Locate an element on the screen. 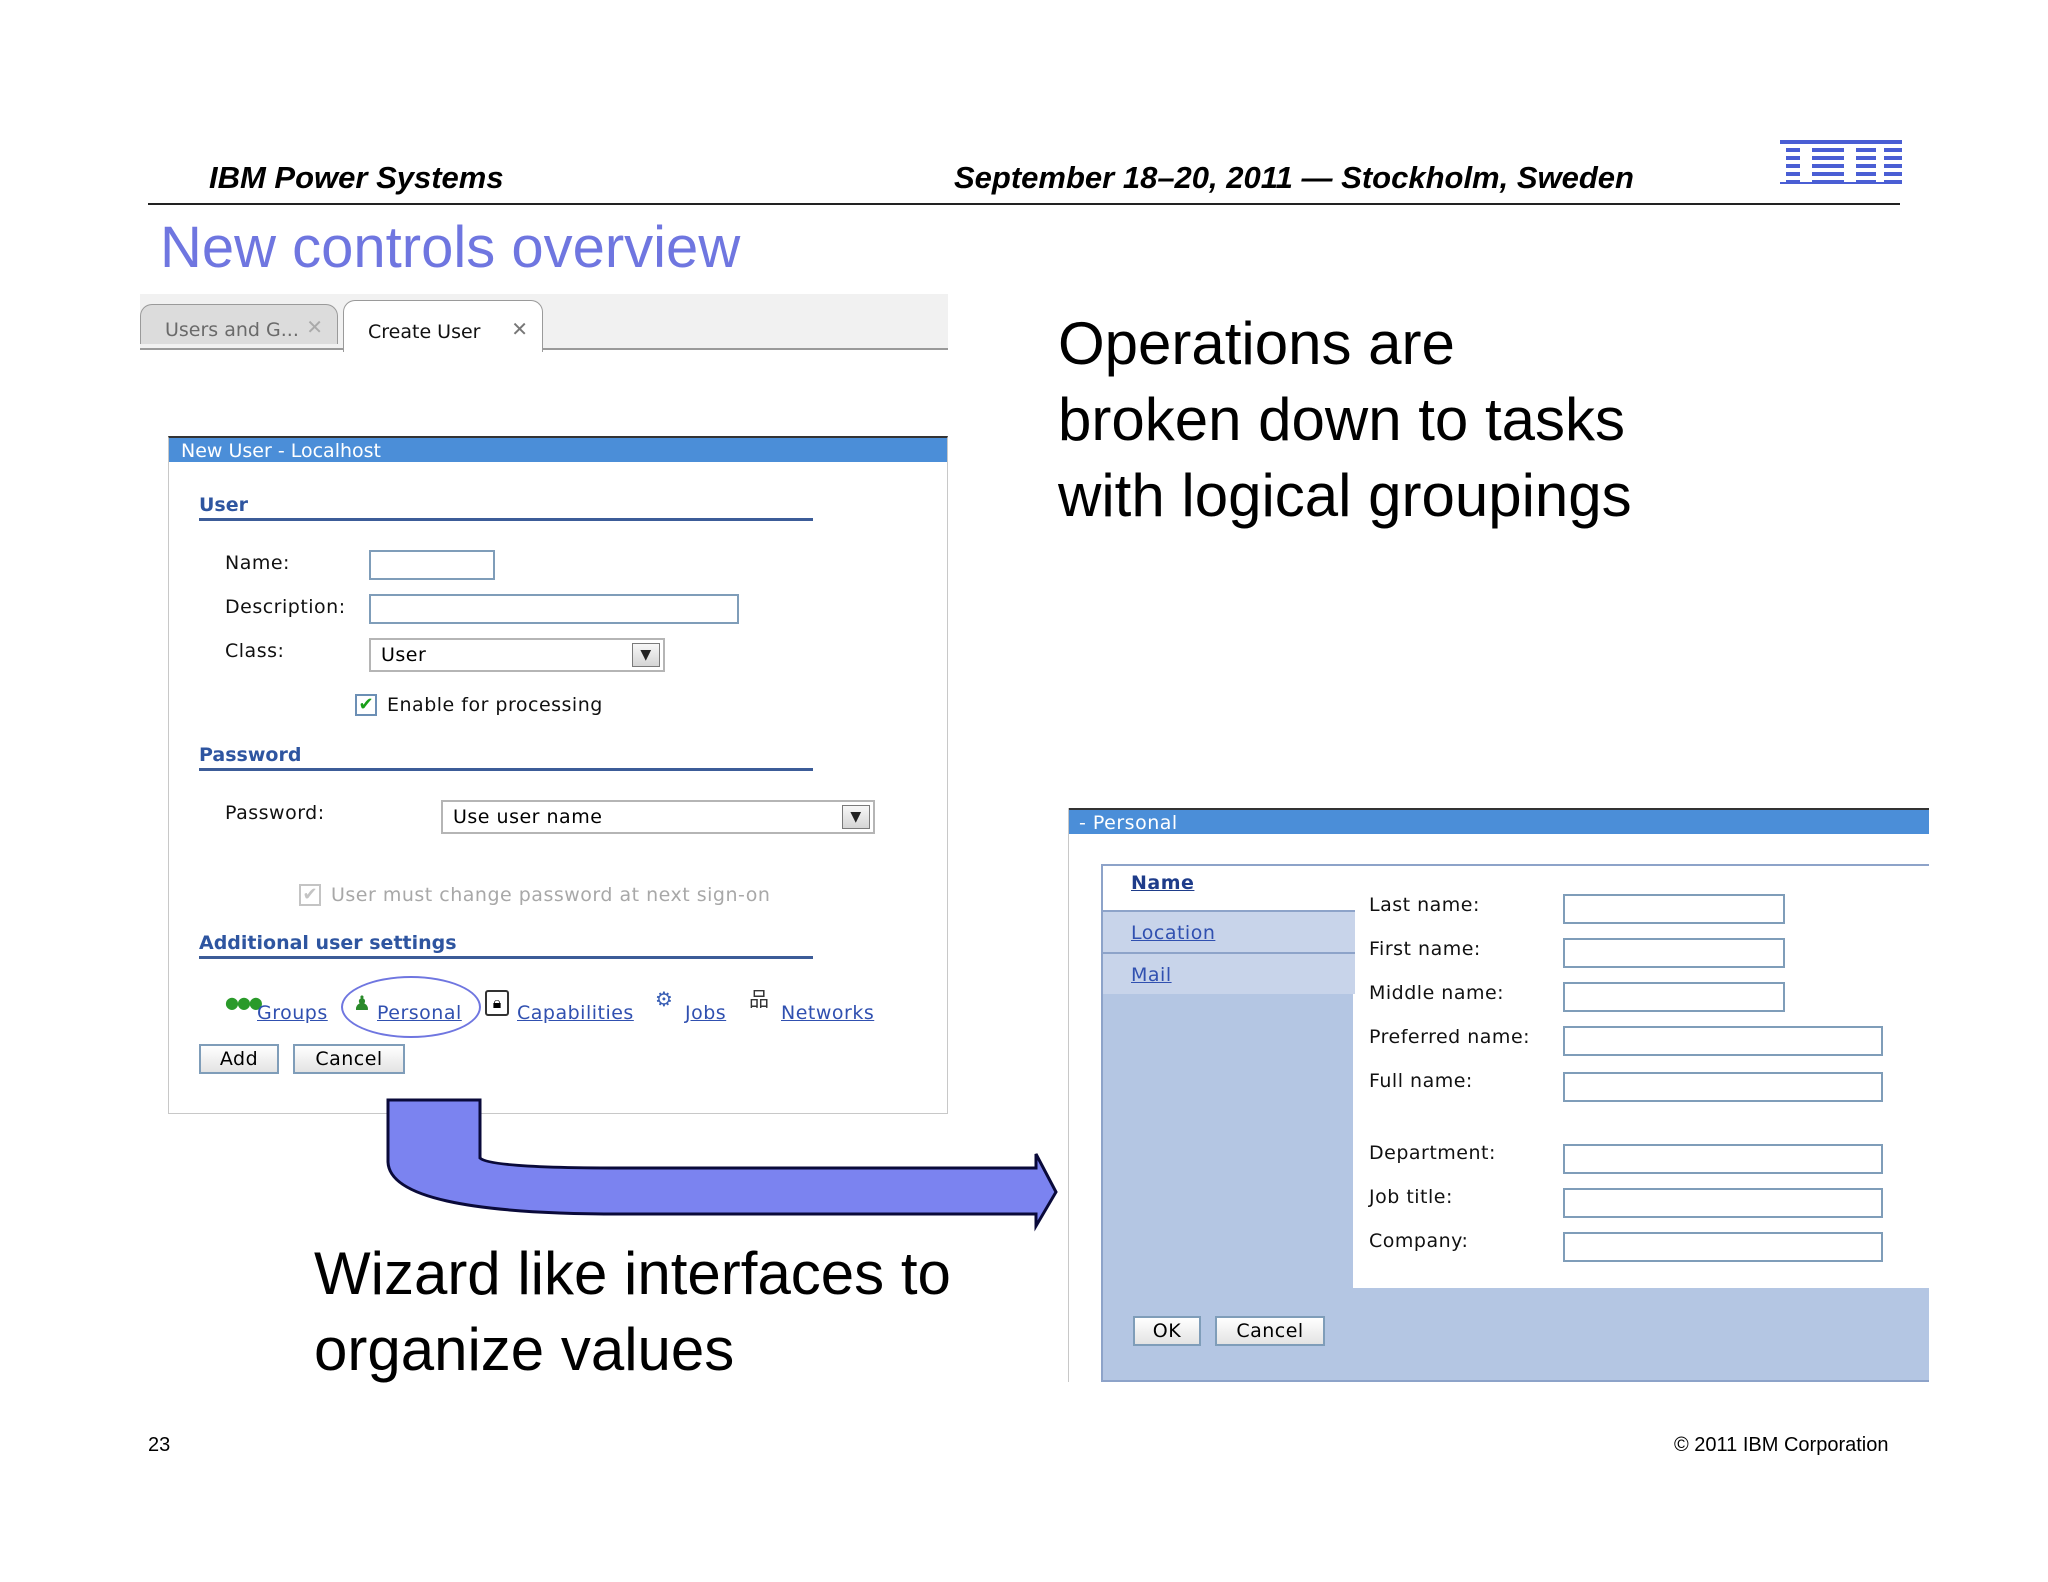 The width and height of the screenshot is (2048, 1582). middle-name-input is located at coordinates (1674, 997).